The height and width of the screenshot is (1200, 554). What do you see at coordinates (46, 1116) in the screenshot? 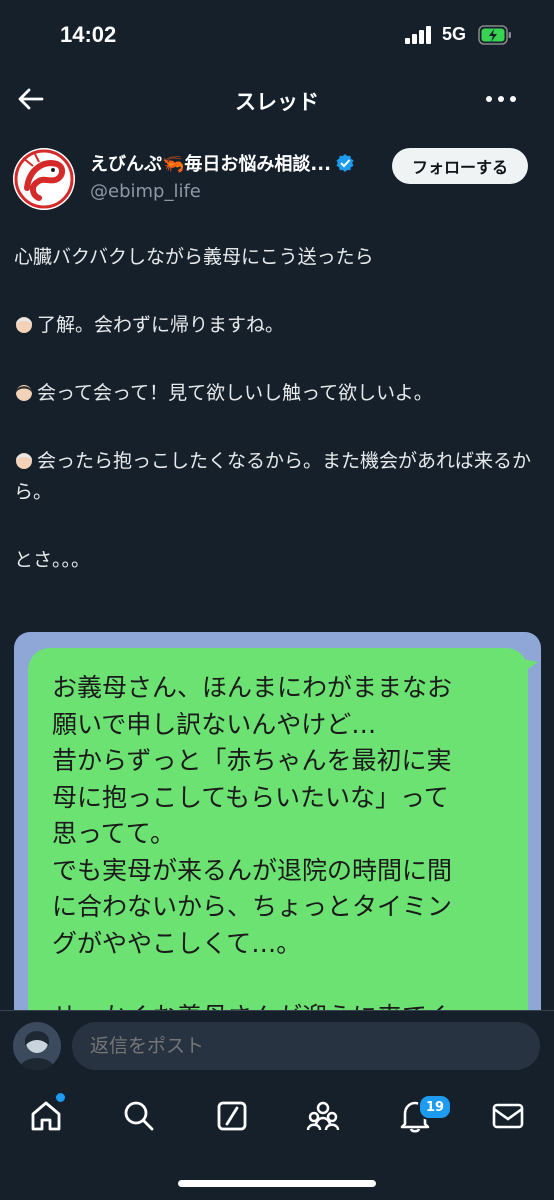
I see `home-icon` at bounding box center [46, 1116].